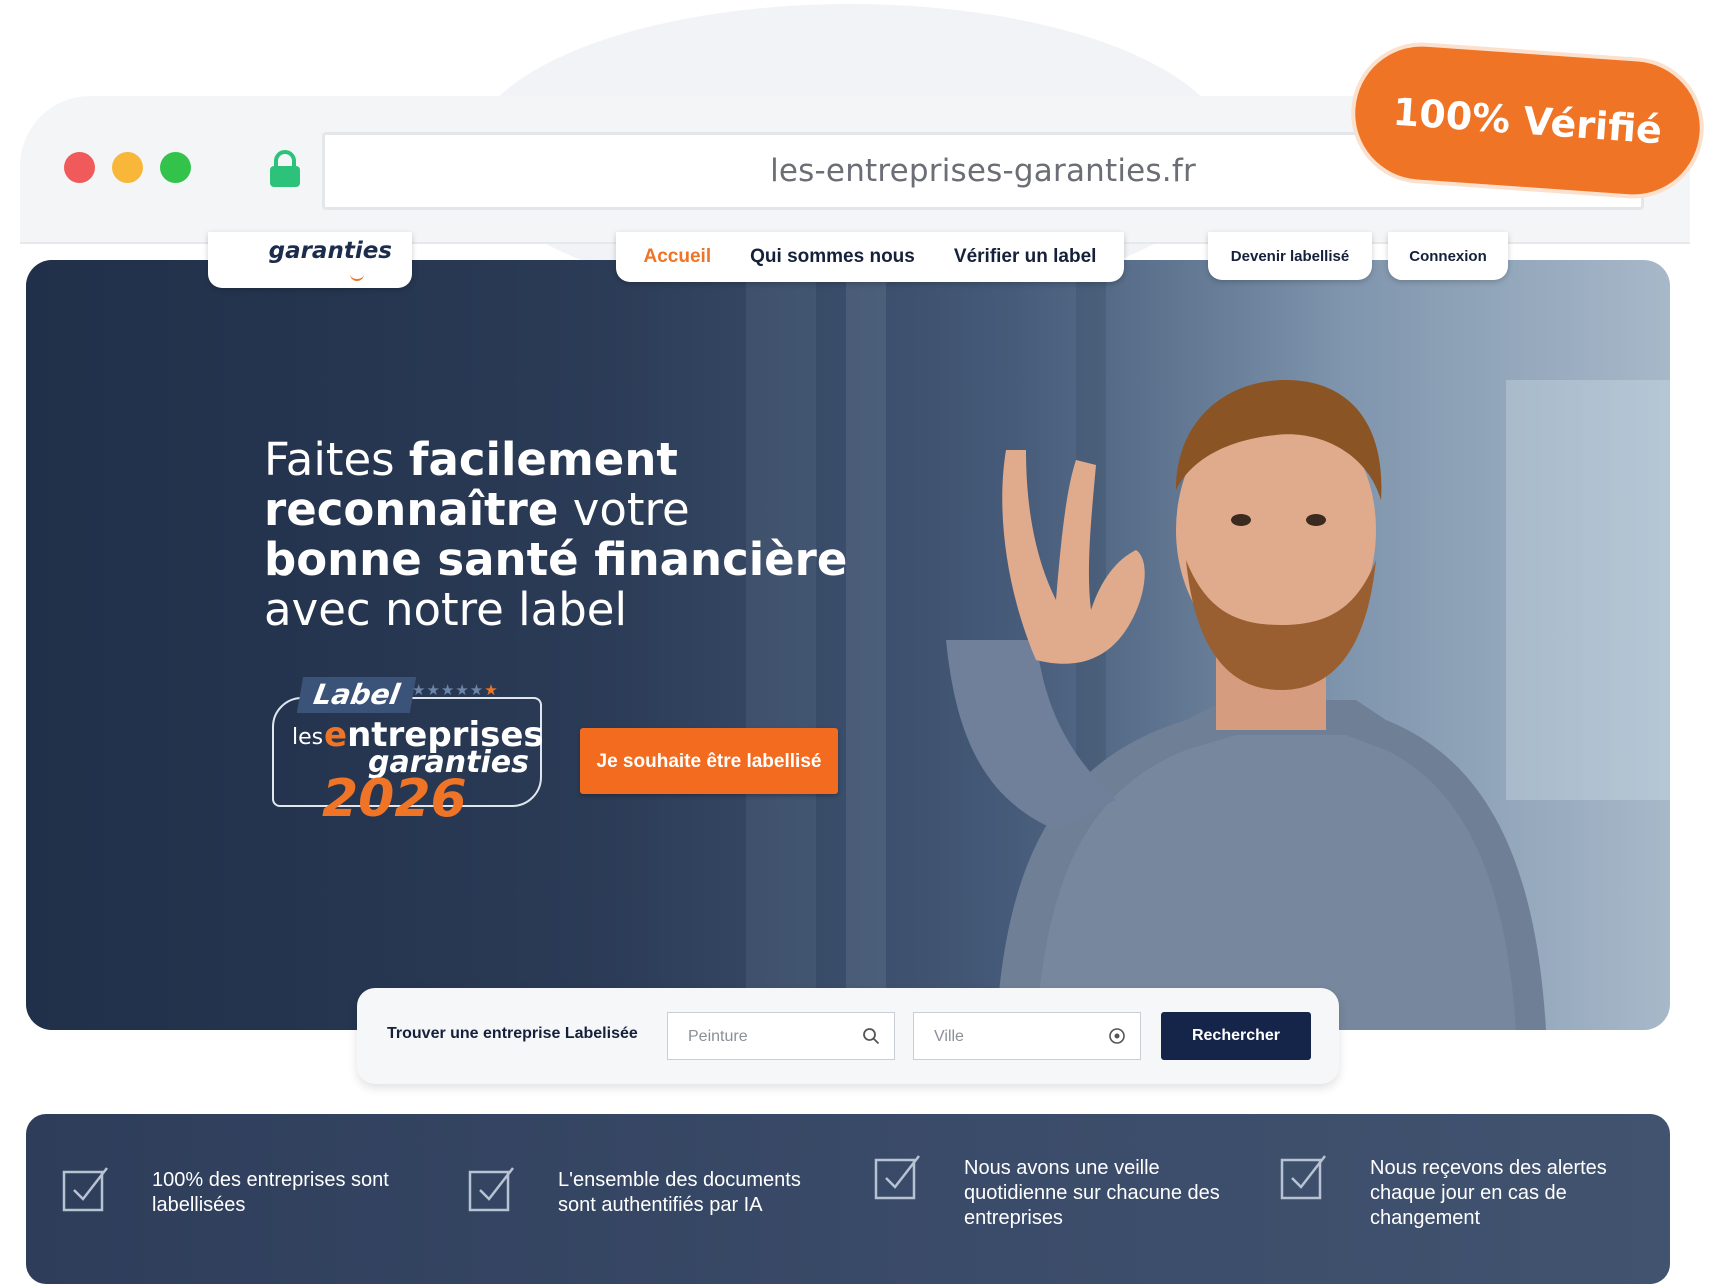 The height and width of the screenshot is (1284, 1710). I want to click on location-pin-icon, so click(1117, 1036).